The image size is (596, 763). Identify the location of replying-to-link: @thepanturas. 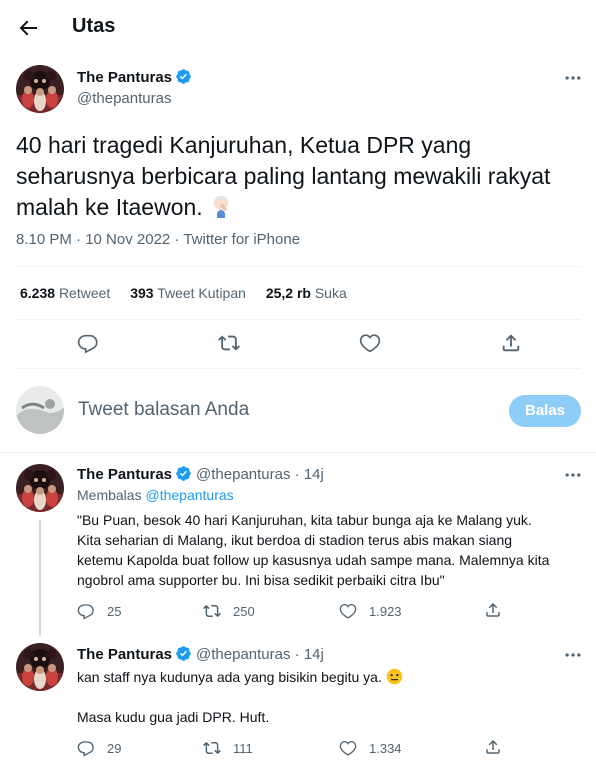
(189, 495).